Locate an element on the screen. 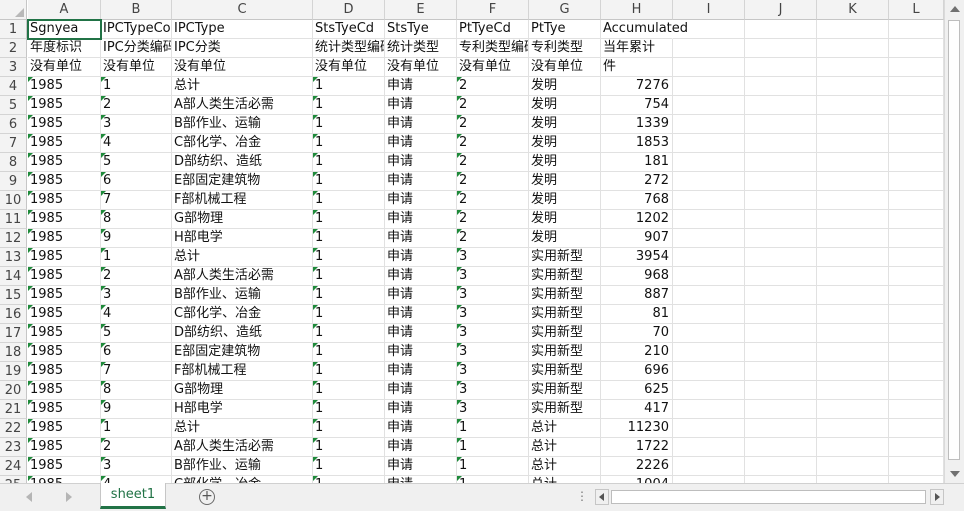 The image size is (964, 511). cell-d5: 1 is located at coordinates (349, 105).